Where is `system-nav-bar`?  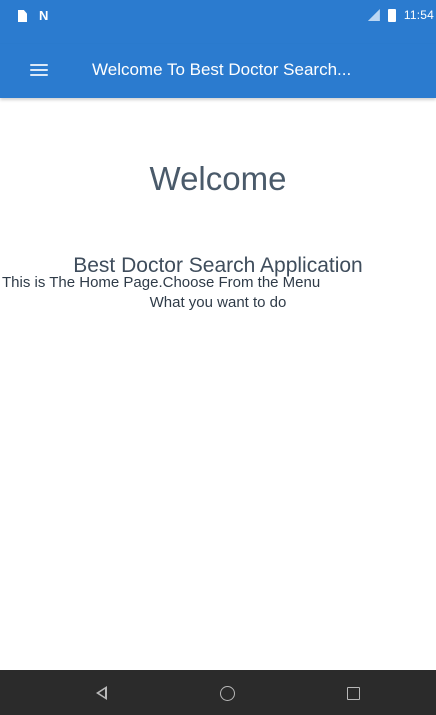 system-nav-bar is located at coordinates (218, 692).